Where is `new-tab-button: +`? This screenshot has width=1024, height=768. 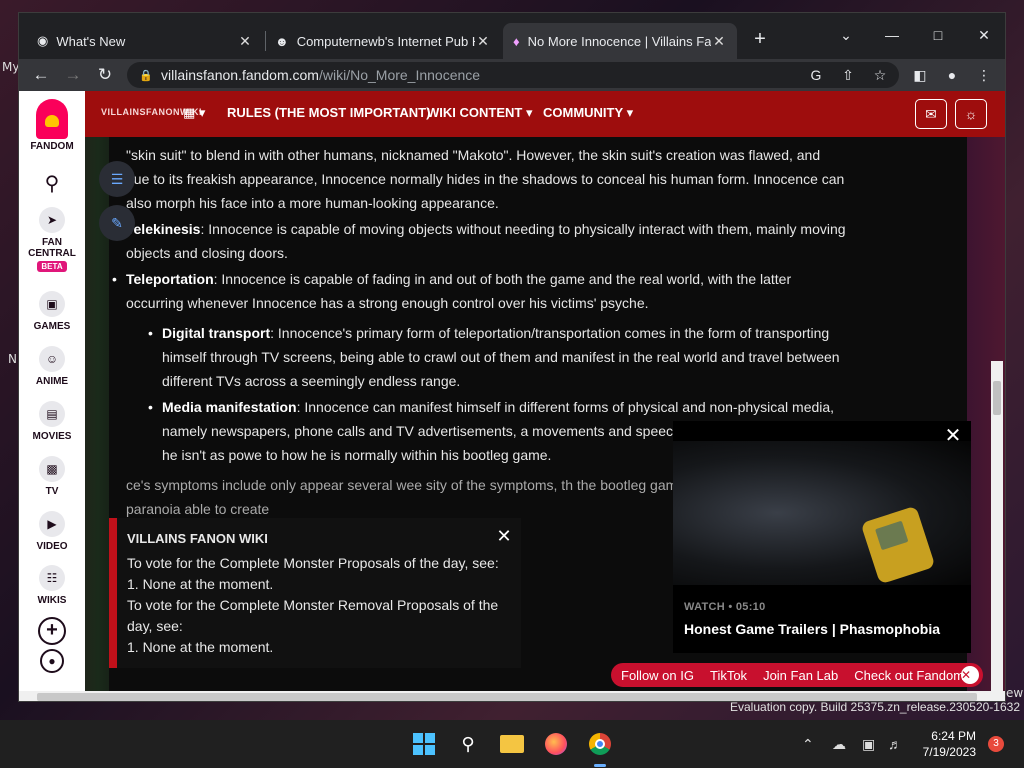
new-tab-button: + is located at coordinates (760, 39).